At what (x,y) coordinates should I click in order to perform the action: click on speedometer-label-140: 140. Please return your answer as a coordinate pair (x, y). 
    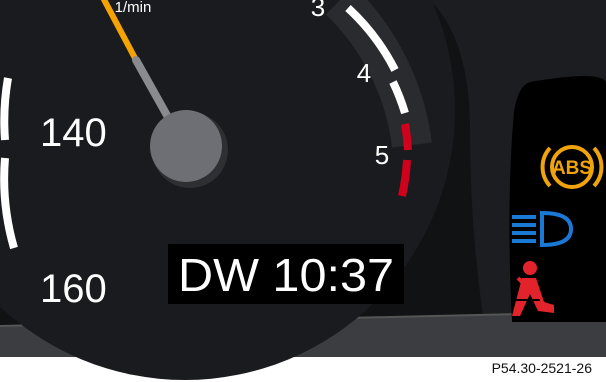
    Looking at the image, I should click on (73, 133).